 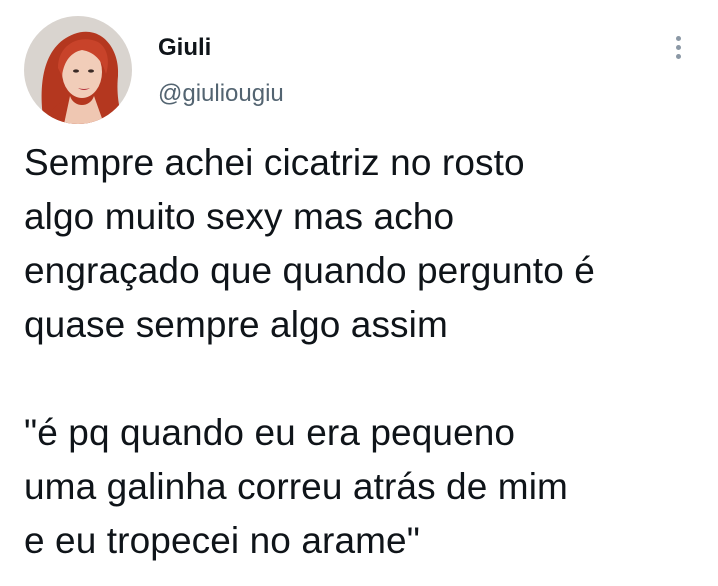 What do you see at coordinates (221, 94) in the screenshot?
I see `author-handle: @giuliougiu` at bounding box center [221, 94].